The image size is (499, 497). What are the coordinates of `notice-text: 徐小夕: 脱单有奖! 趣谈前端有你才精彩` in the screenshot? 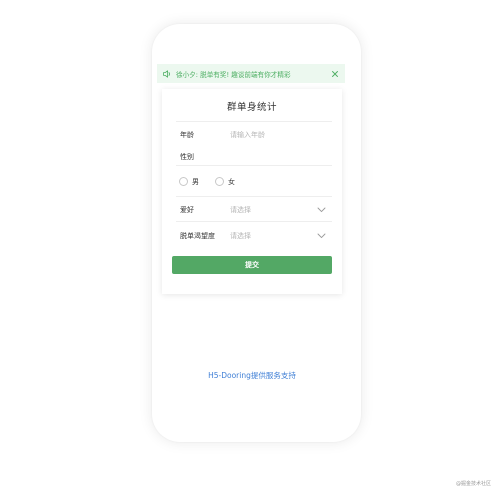 It's located at (233, 74).